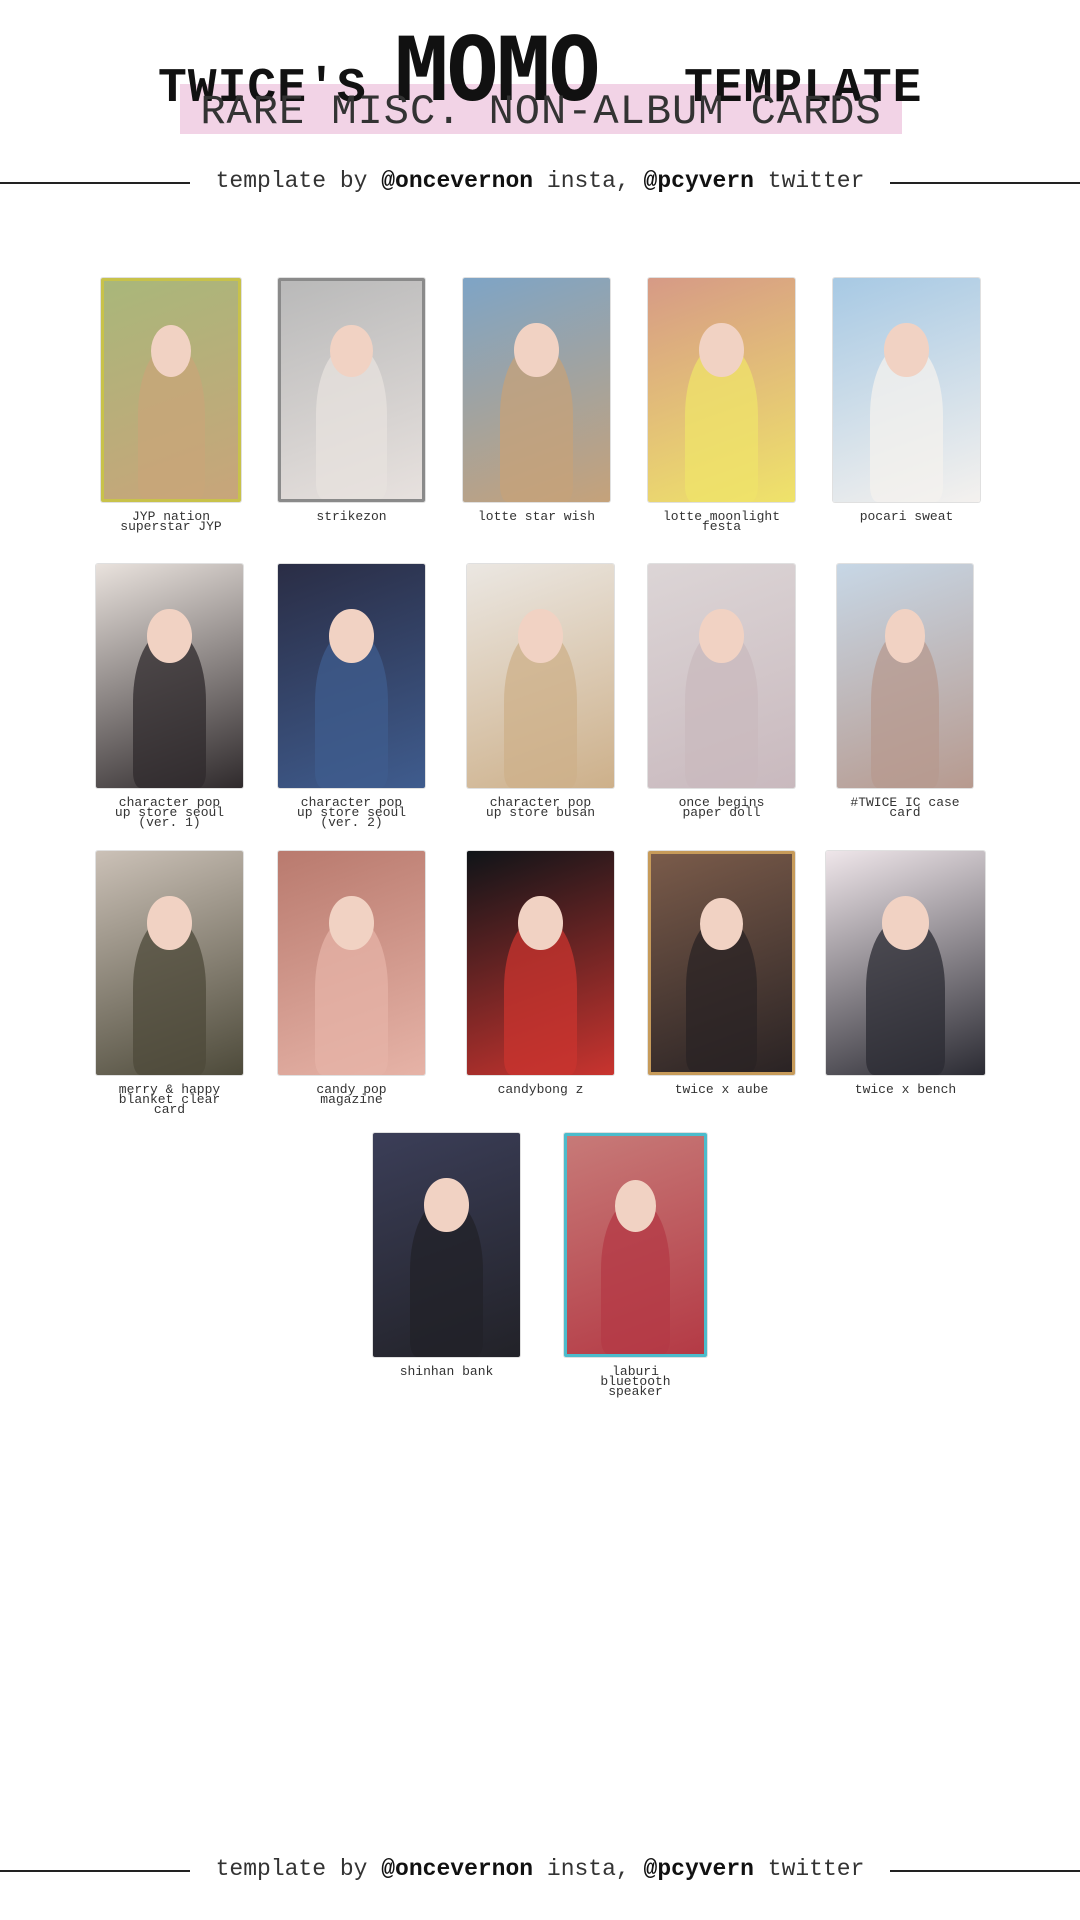 Image resolution: width=1080 pixels, height=1920 pixels. I want to click on card-label: twice x aube, so click(721, 1089).